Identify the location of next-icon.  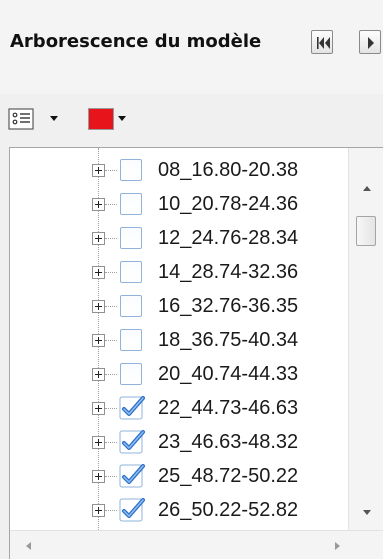
(371, 43).